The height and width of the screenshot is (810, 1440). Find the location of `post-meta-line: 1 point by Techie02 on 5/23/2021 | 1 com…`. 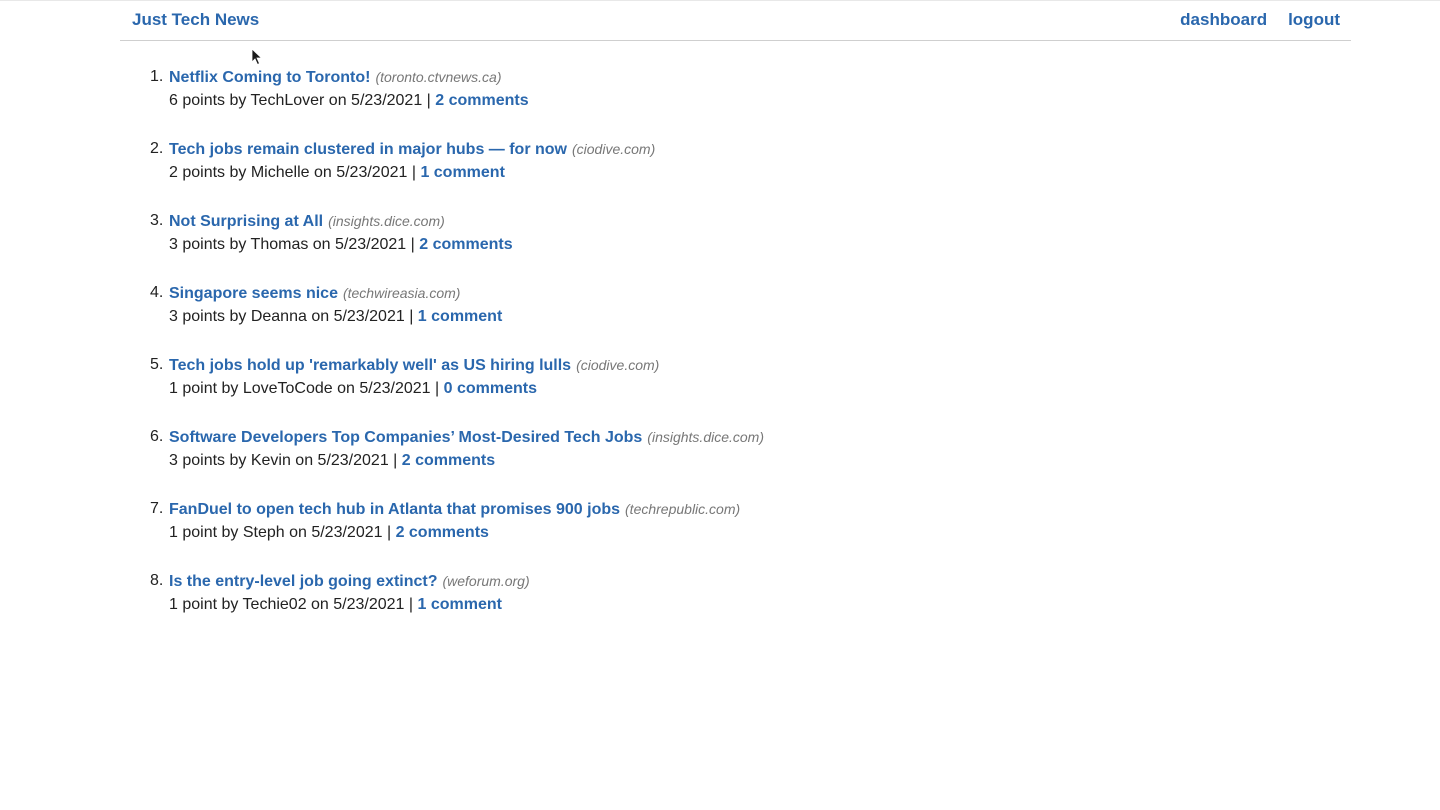

post-meta-line: 1 point by Techie02 on 5/23/2021 | 1 com… is located at coordinates (466, 605).